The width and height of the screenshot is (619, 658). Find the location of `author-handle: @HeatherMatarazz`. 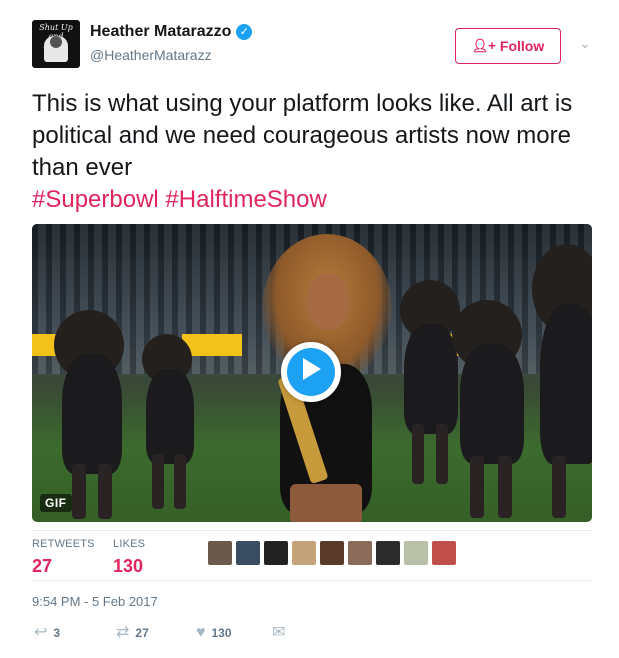

author-handle: @HeatherMatarazz is located at coordinates (151, 55).